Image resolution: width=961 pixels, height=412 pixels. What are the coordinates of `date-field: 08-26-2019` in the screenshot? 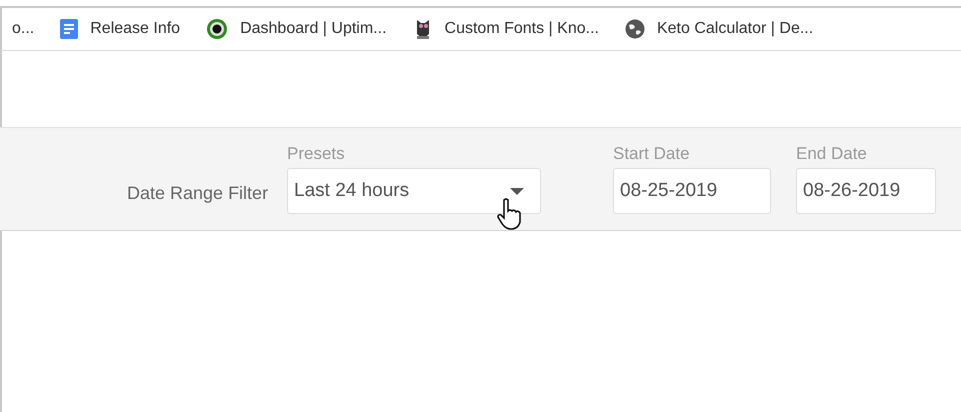 It's located at (866, 191).